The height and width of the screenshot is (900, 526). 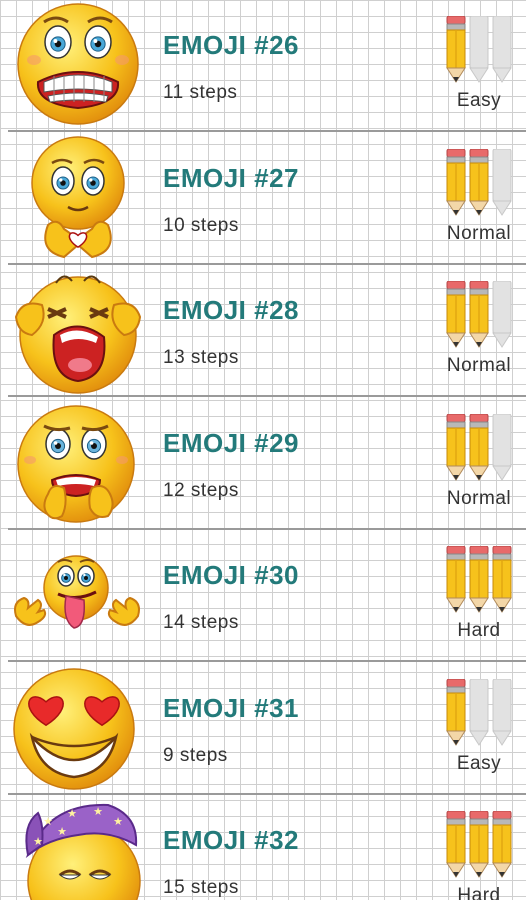 What do you see at coordinates (201, 490) in the screenshot?
I see `item-steps: 12 steps` at bounding box center [201, 490].